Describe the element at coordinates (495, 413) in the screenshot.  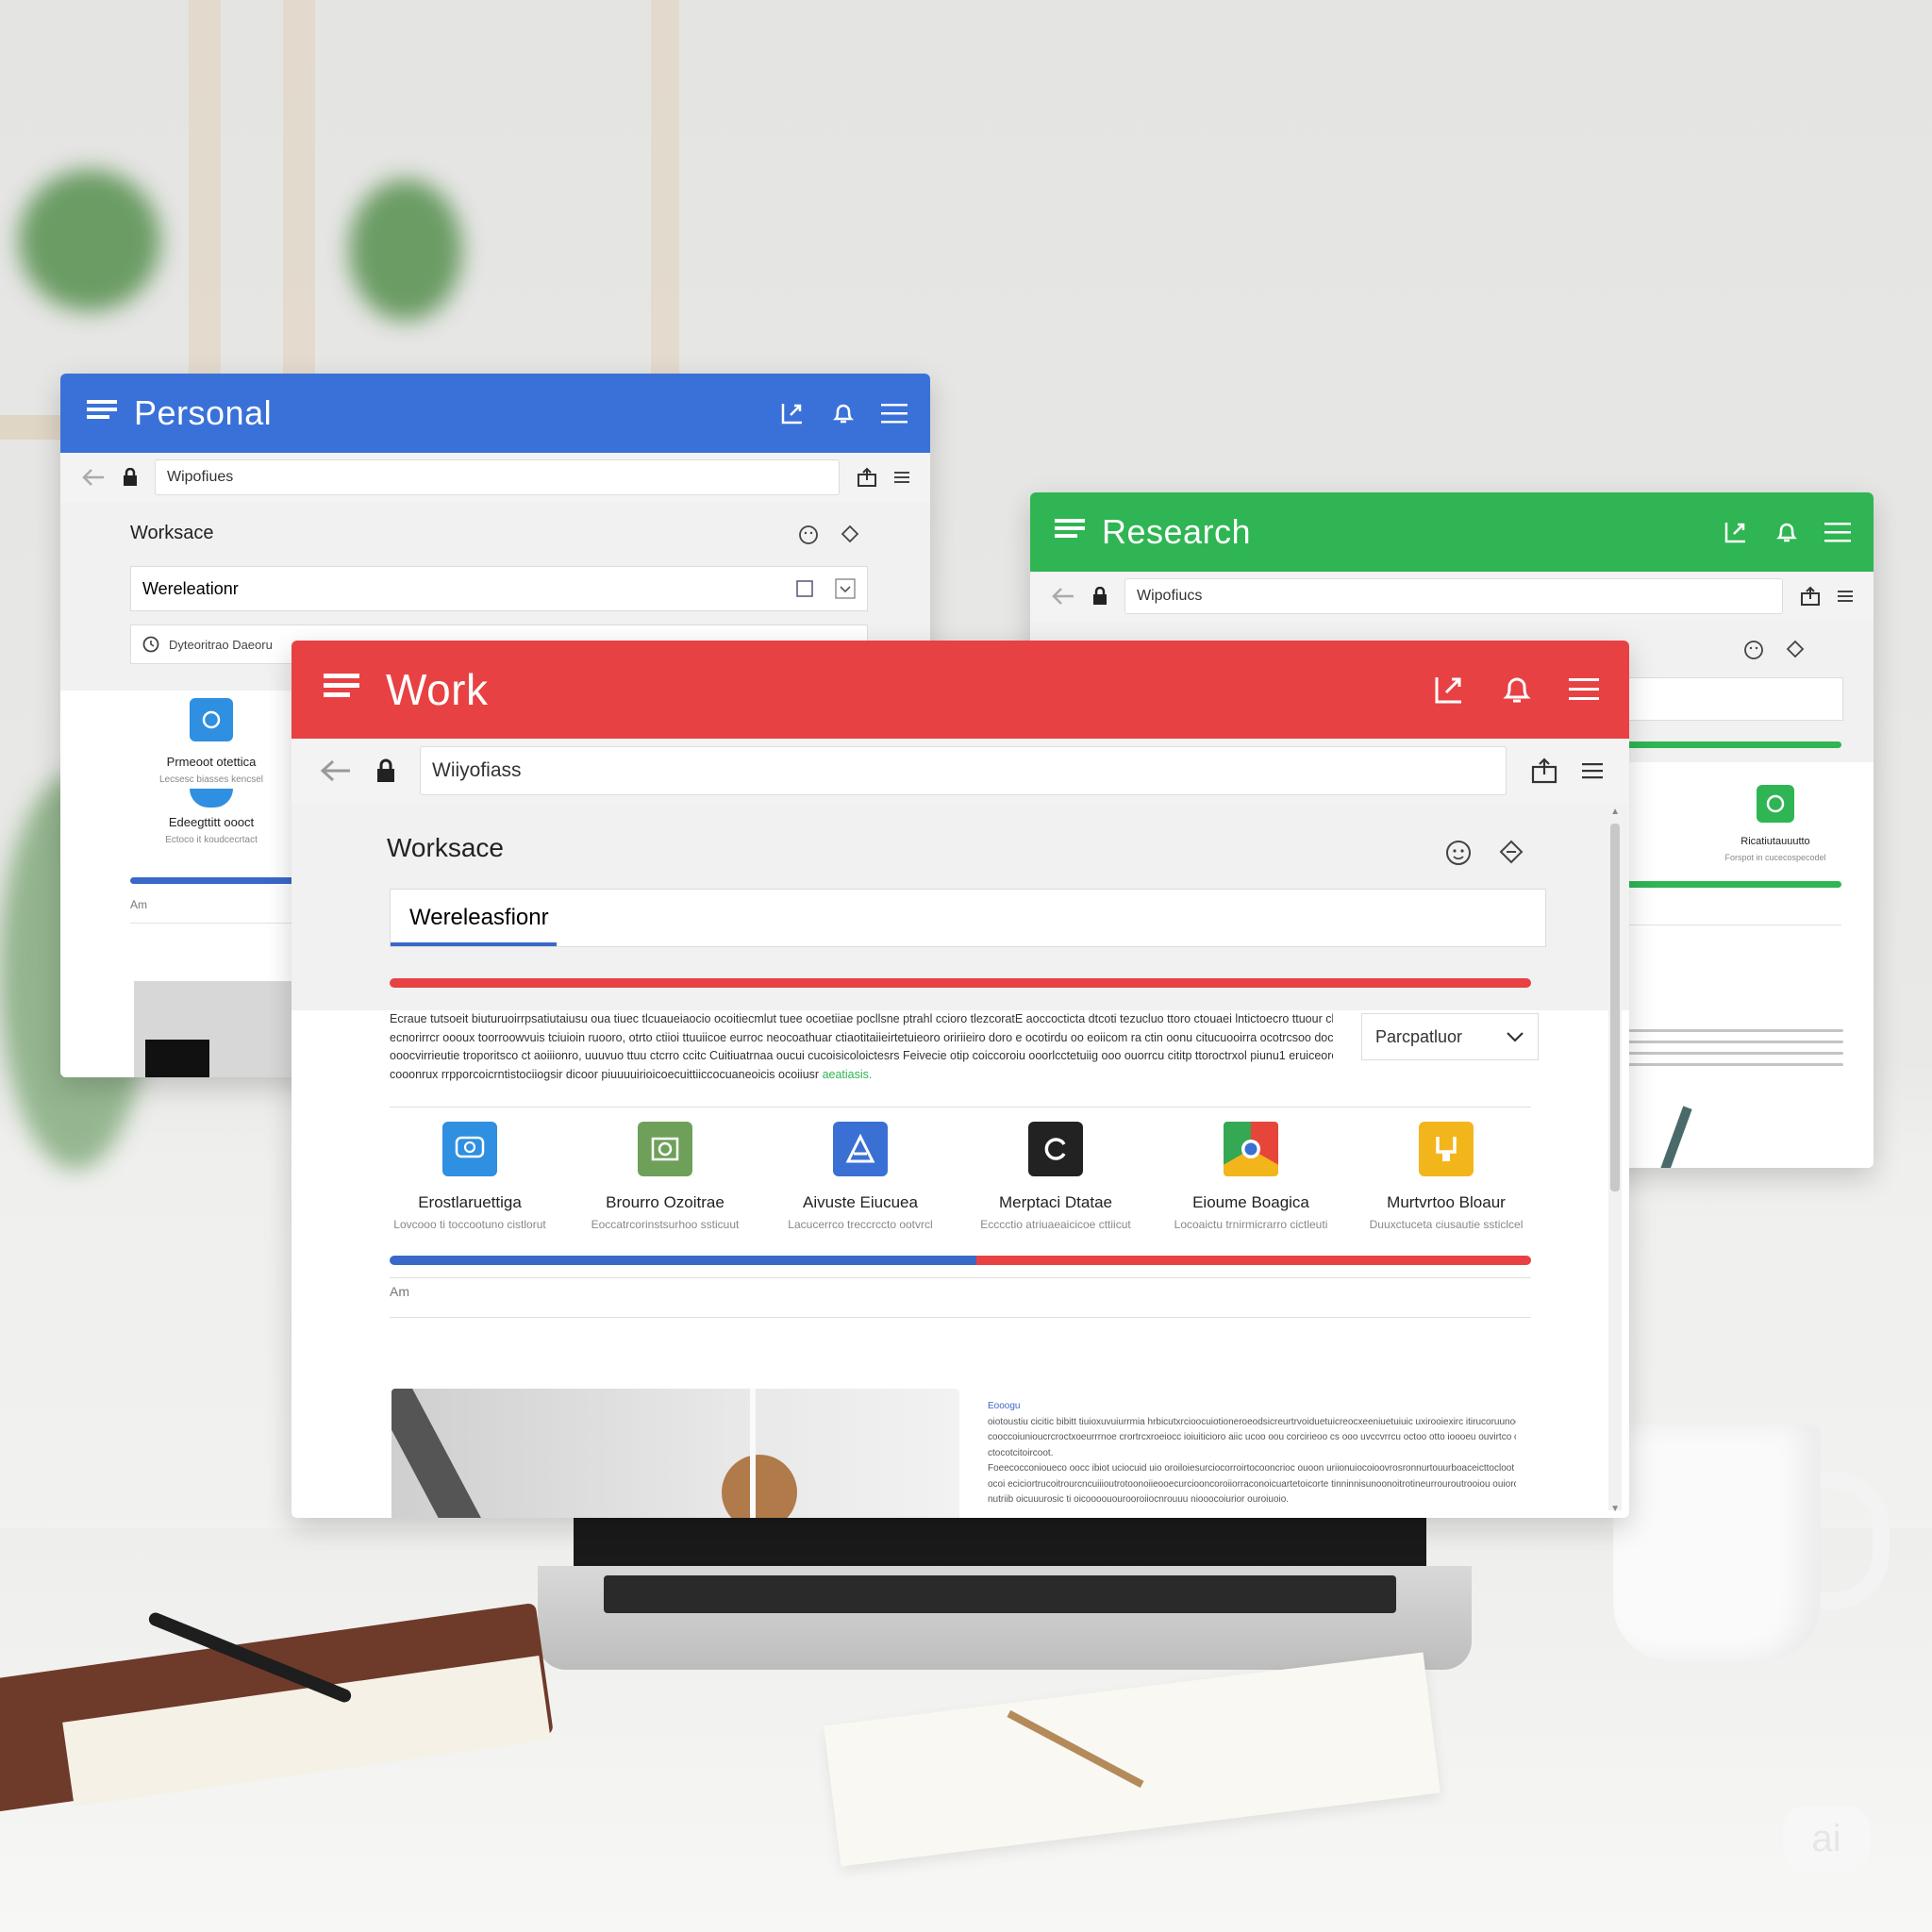
I see `titlebar-personal: Personal` at that location.